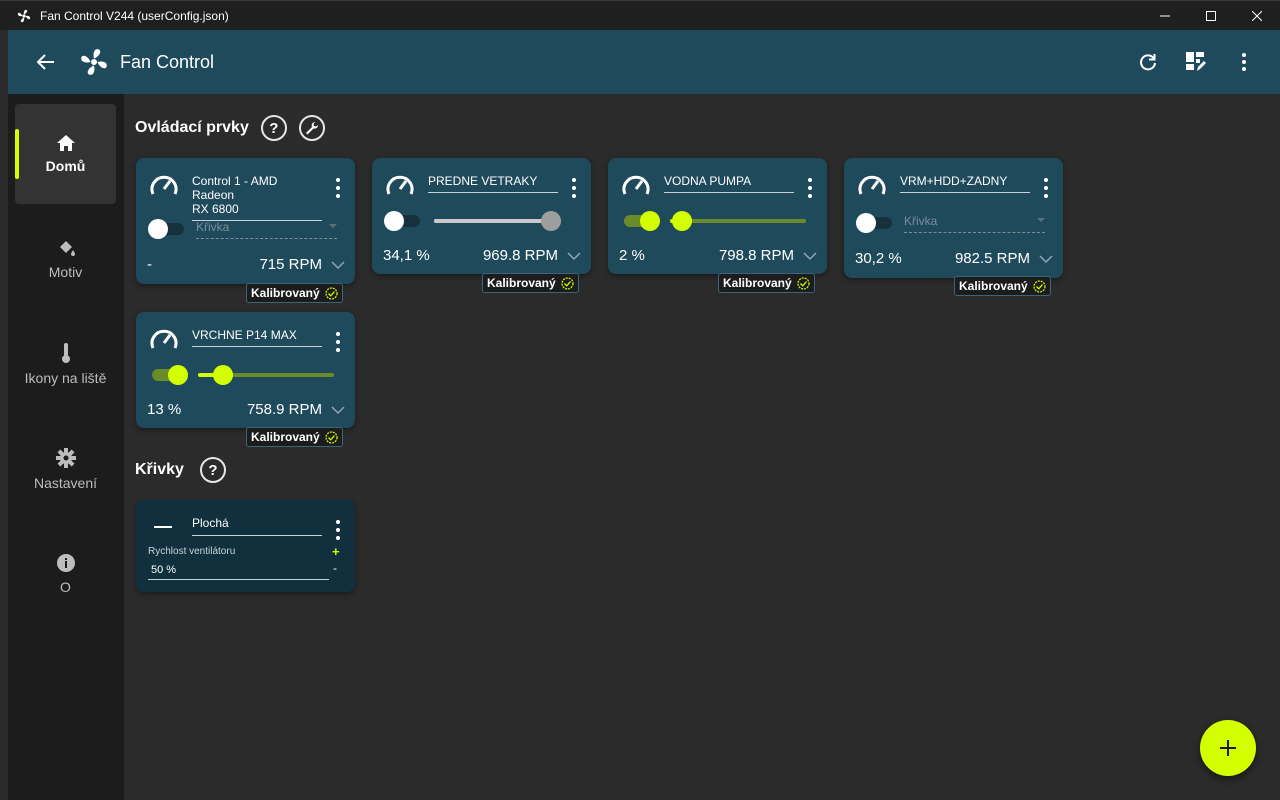 This screenshot has width=1280, height=800. Describe the element at coordinates (640, 15) in the screenshot. I see `window-titlebar: Fan Control V244 (userConfig.json)` at that location.